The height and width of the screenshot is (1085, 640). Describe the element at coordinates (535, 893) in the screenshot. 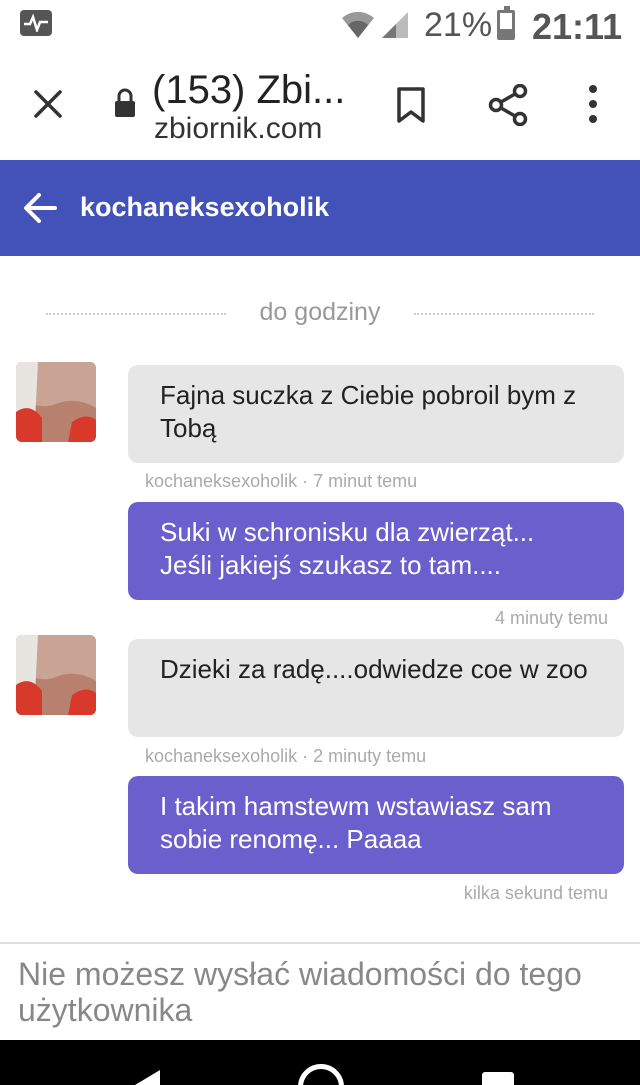

I see `message-meta: kilka sekund temu` at that location.